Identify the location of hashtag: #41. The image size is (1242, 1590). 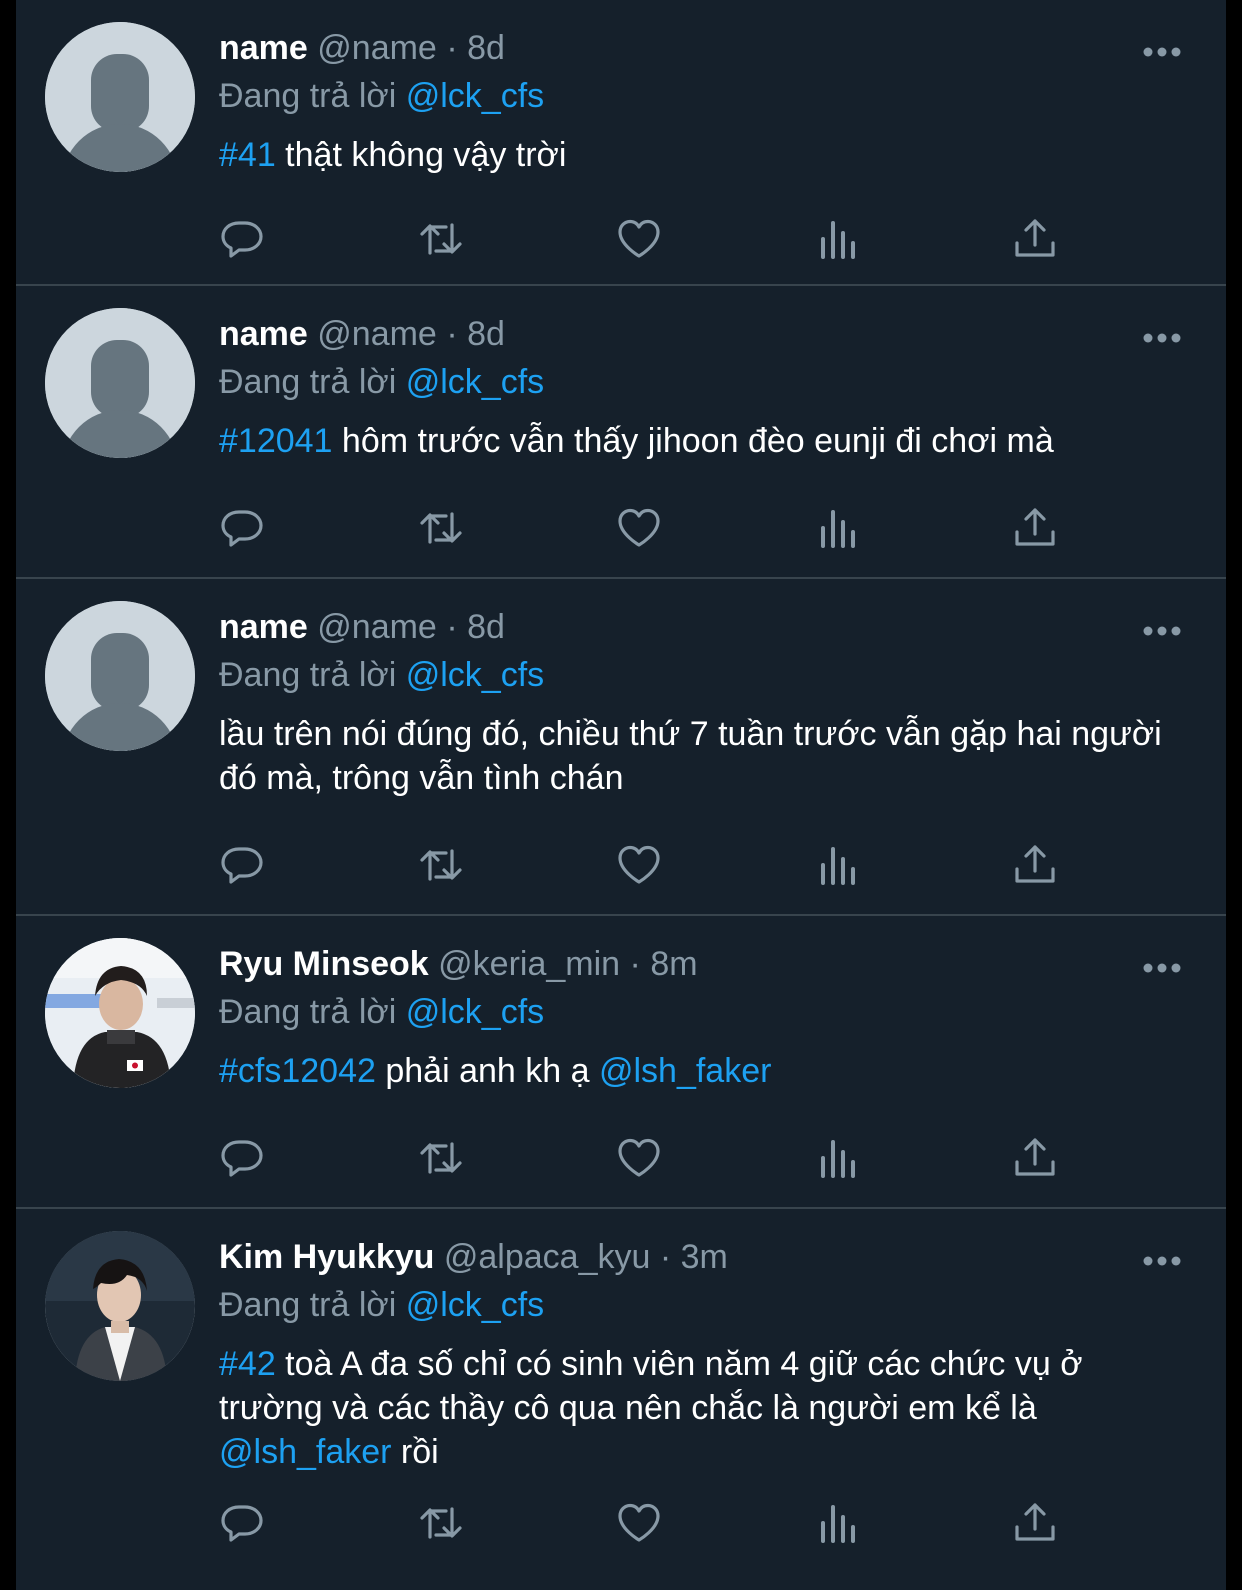
(247, 155).